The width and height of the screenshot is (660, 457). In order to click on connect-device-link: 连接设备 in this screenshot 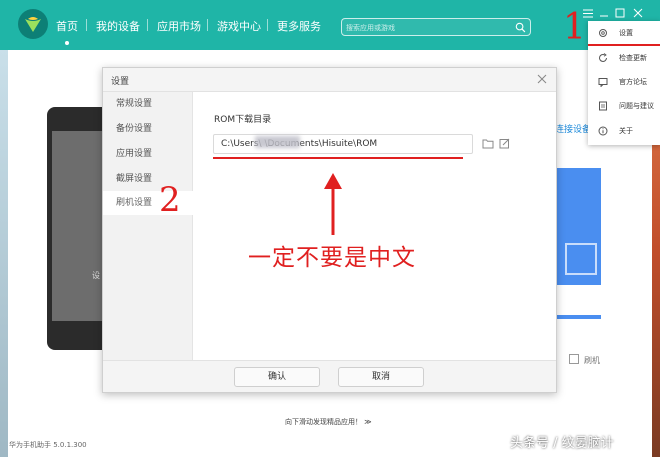, I will do `click(573, 128)`.